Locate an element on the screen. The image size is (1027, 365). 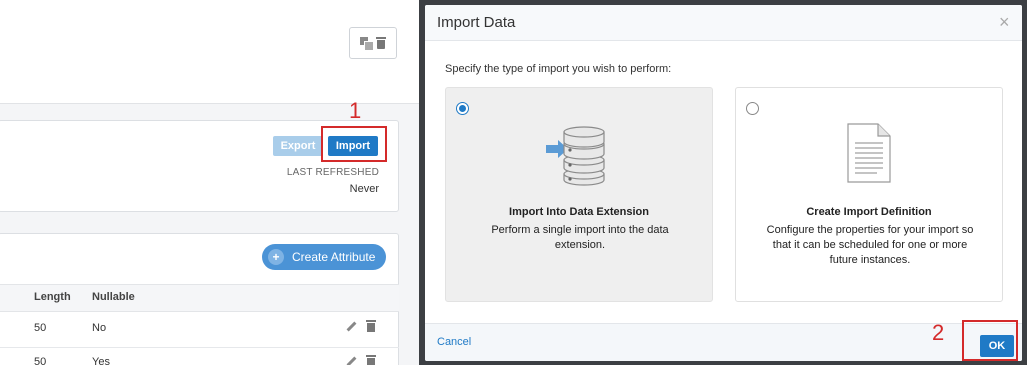
radio-create-import-definition is located at coordinates (752, 108).